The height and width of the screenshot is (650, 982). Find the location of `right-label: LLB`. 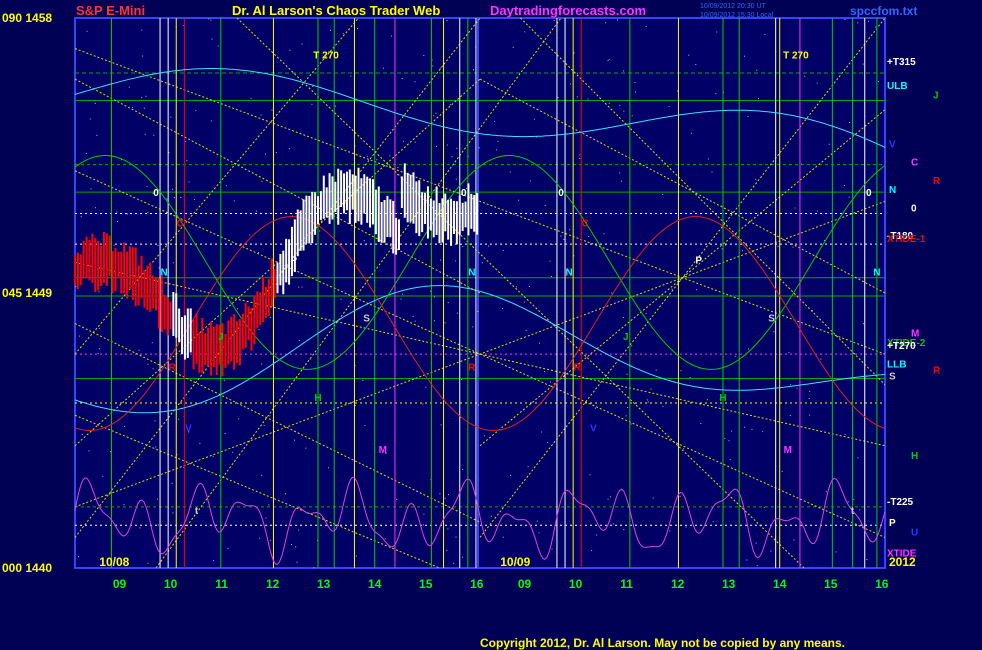

right-label: LLB is located at coordinates (896, 364).